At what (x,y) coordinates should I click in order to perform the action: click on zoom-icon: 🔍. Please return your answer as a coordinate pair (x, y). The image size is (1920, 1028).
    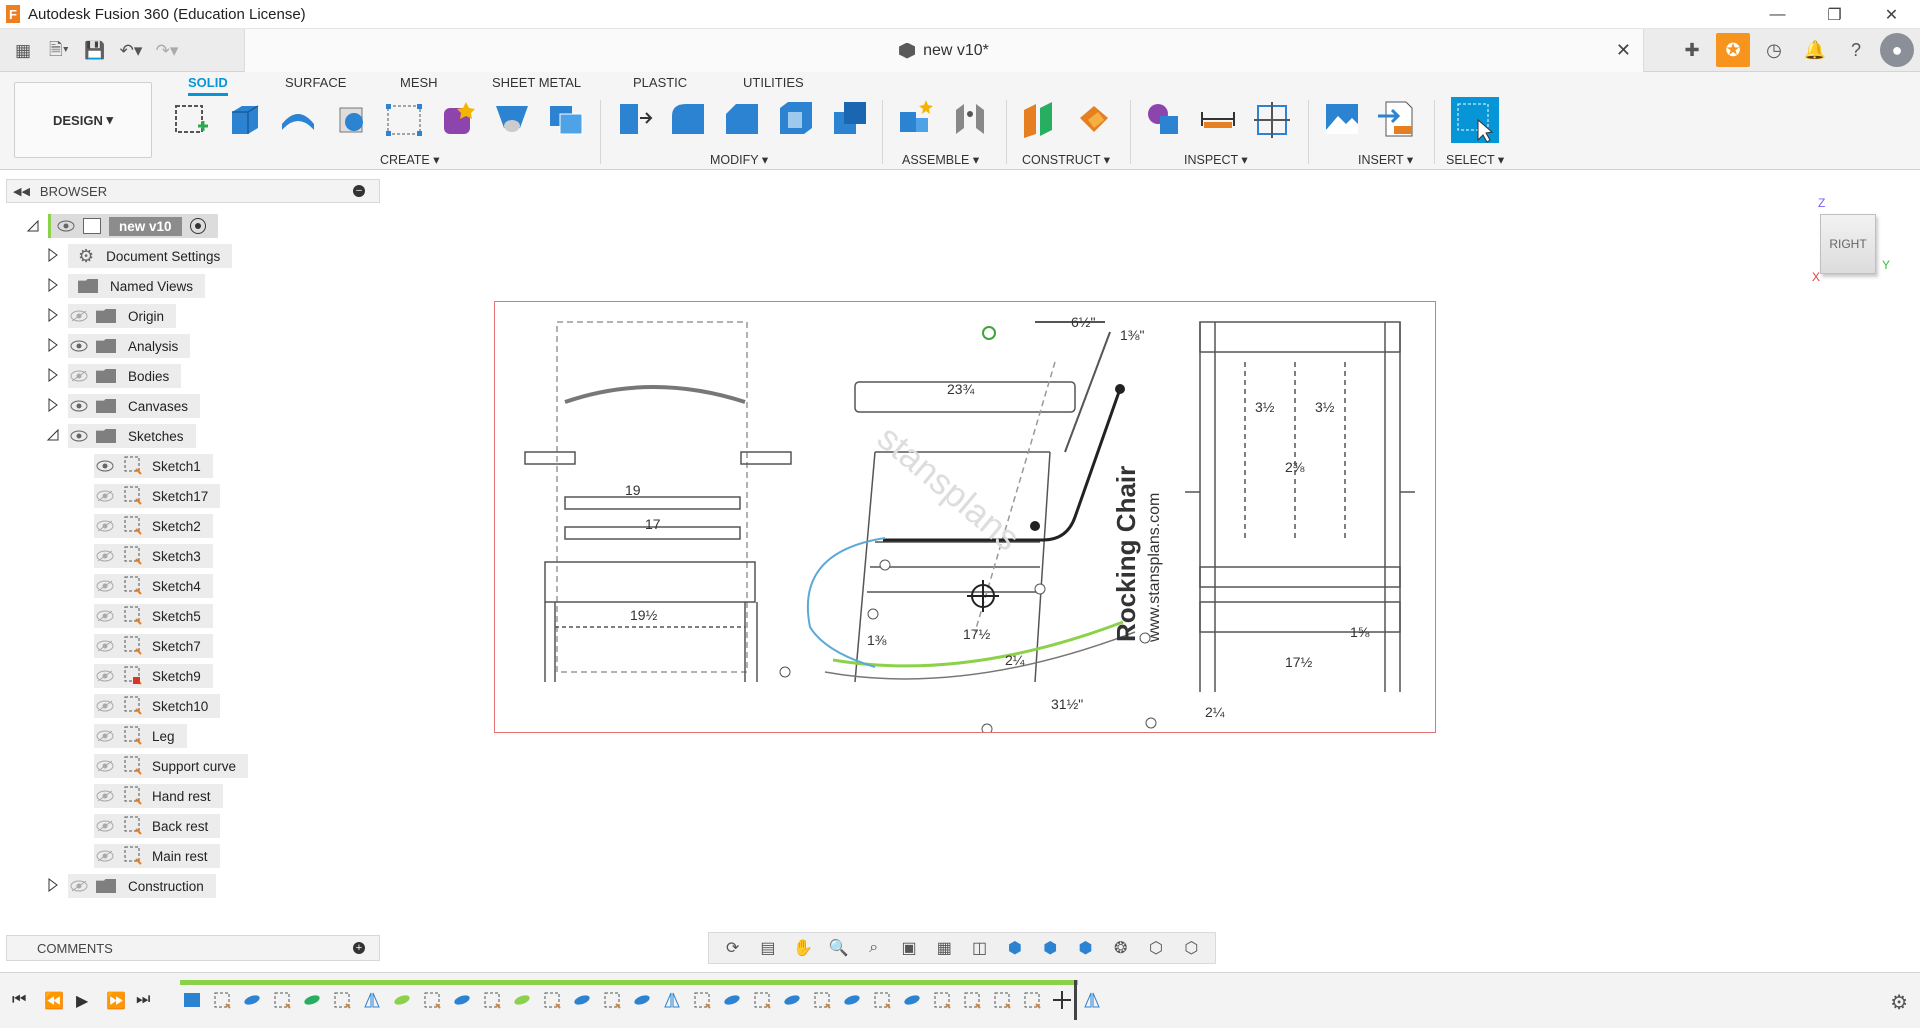
    Looking at the image, I should click on (838, 948).